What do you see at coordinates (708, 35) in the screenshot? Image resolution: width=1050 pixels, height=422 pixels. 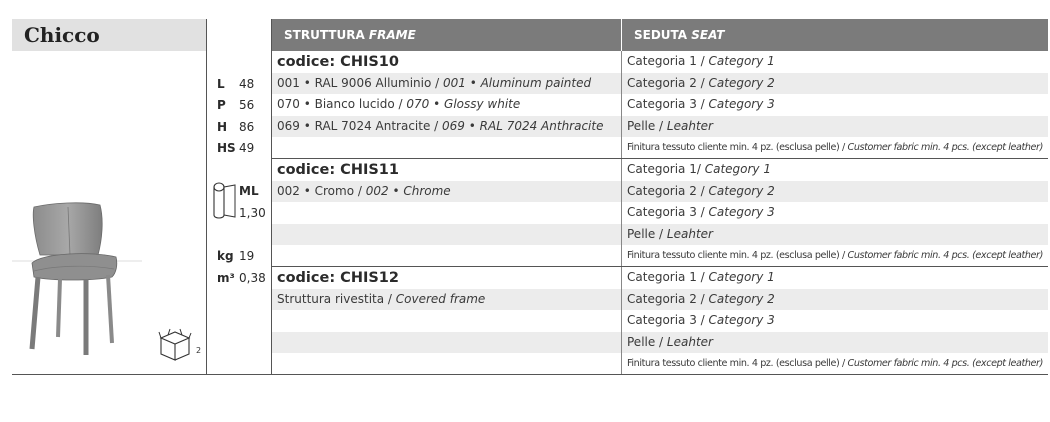 I see `seat-header-en: SEAT` at bounding box center [708, 35].